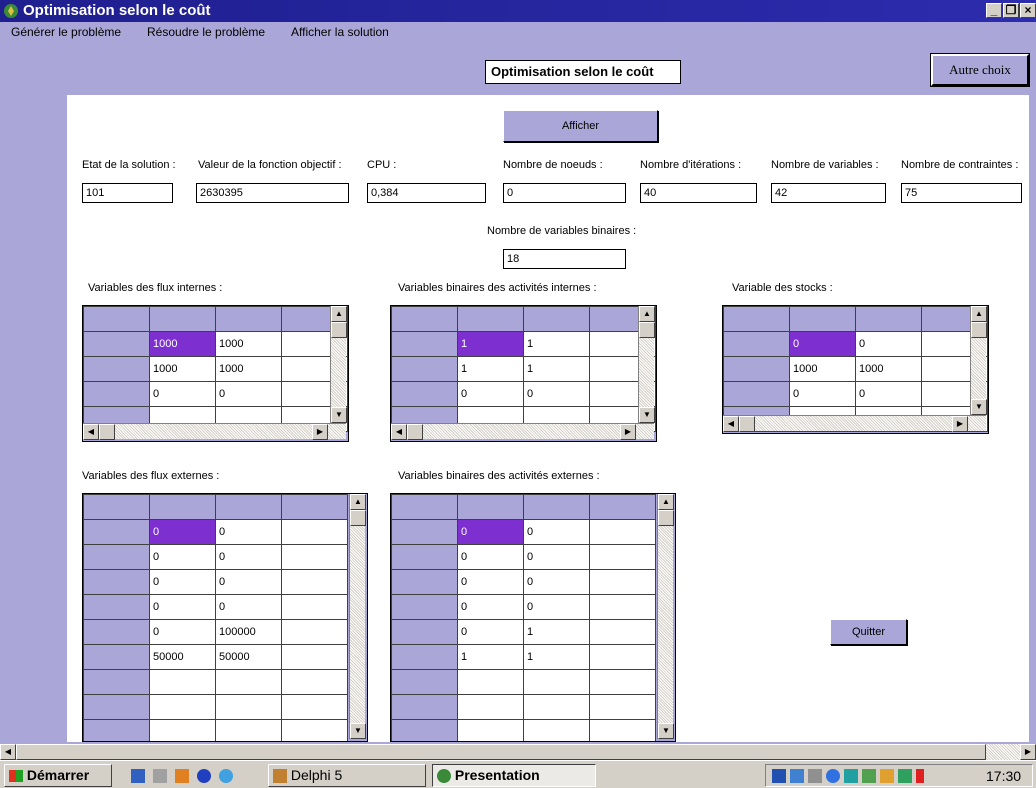 The width and height of the screenshot is (1036, 788). Describe the element at coordinates (347, 775) in the screenshot. I see `task-delphi: Delphi 5` at that location.